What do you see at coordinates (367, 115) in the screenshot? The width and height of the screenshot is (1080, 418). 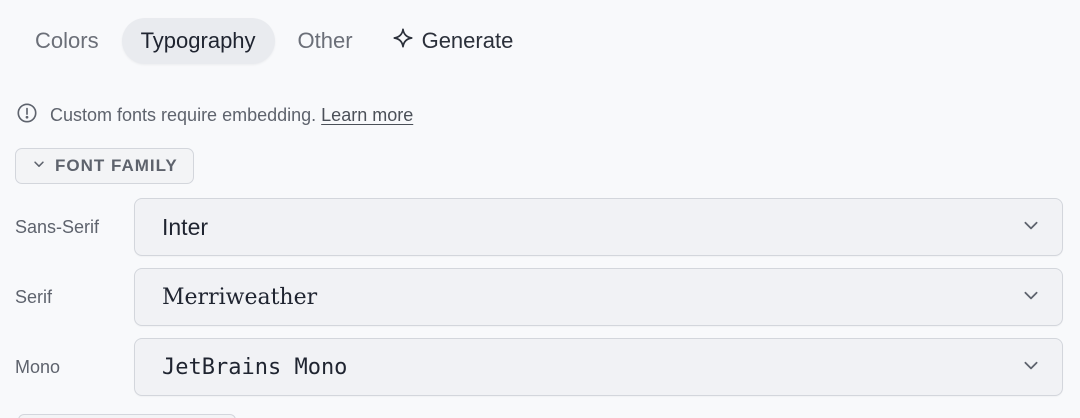 I see `learn-more-link: Learn more` at bounding box center [367, 115].